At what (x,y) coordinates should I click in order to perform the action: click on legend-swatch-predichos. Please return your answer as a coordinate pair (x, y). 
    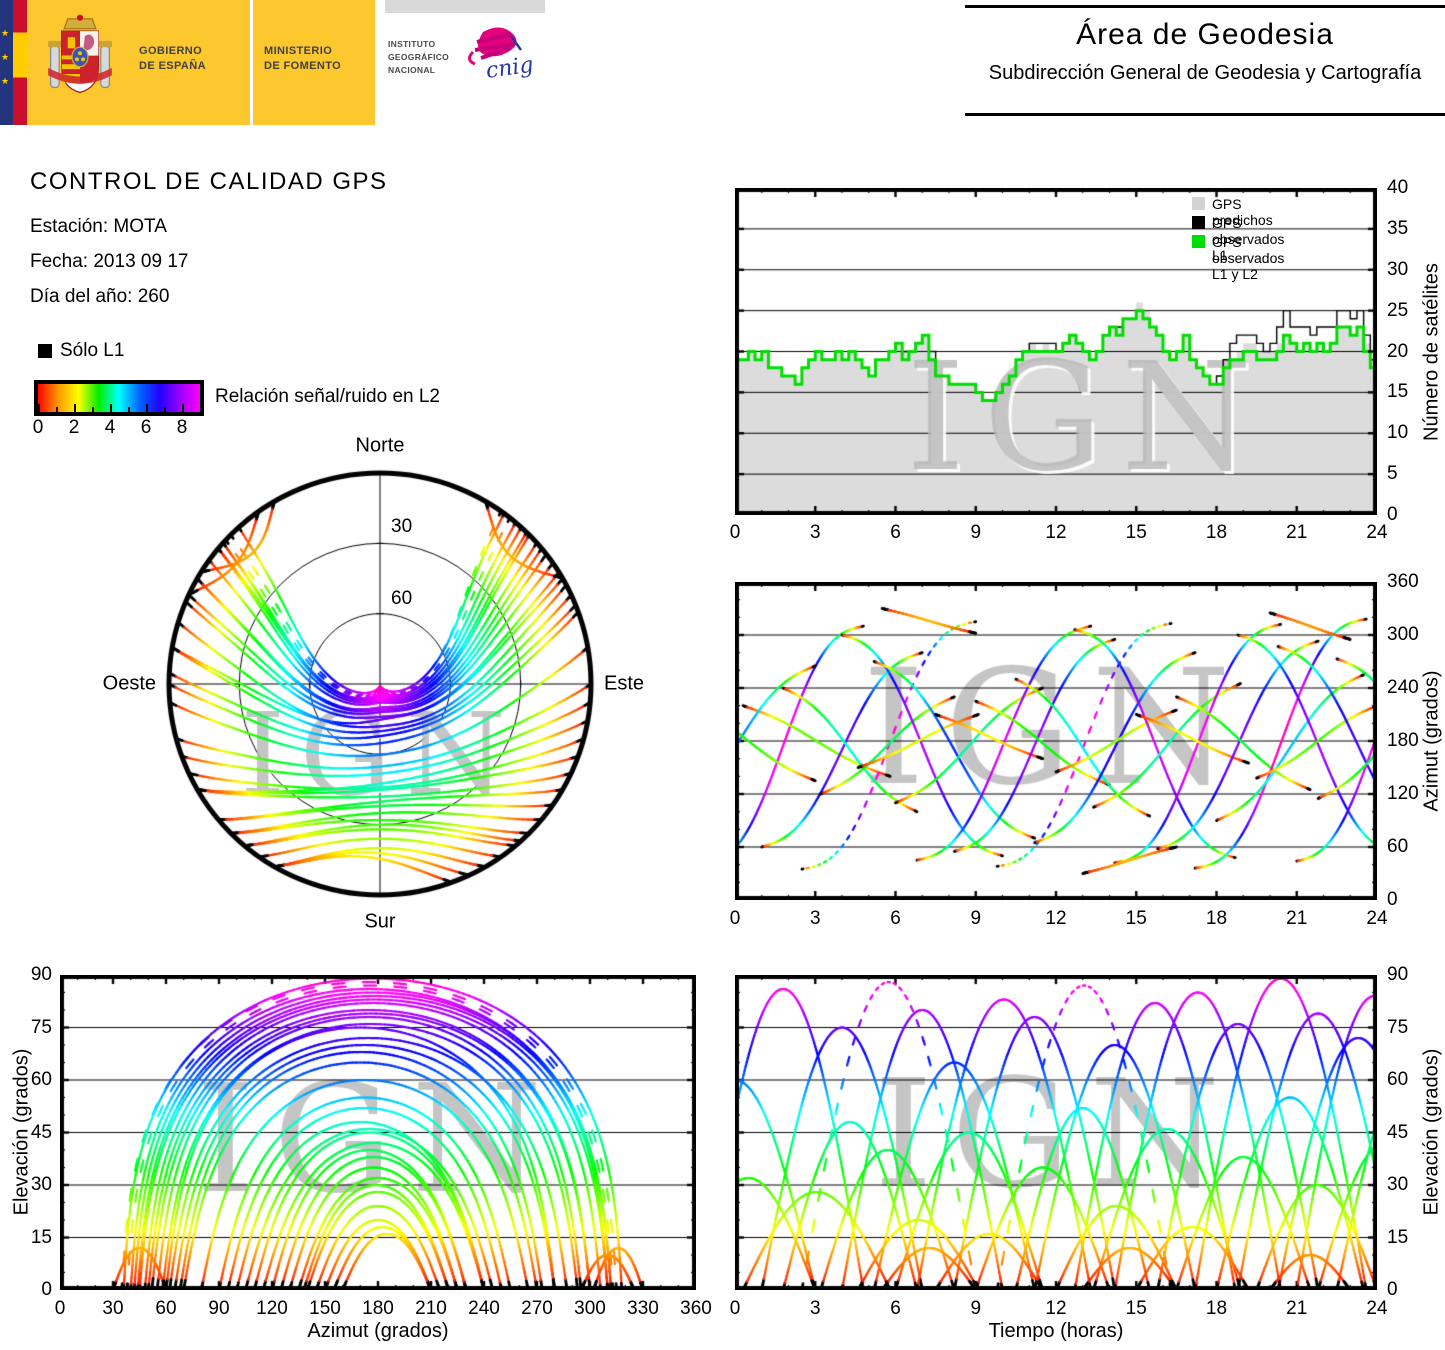
    Looking at the image, I should click on (1198, 203).